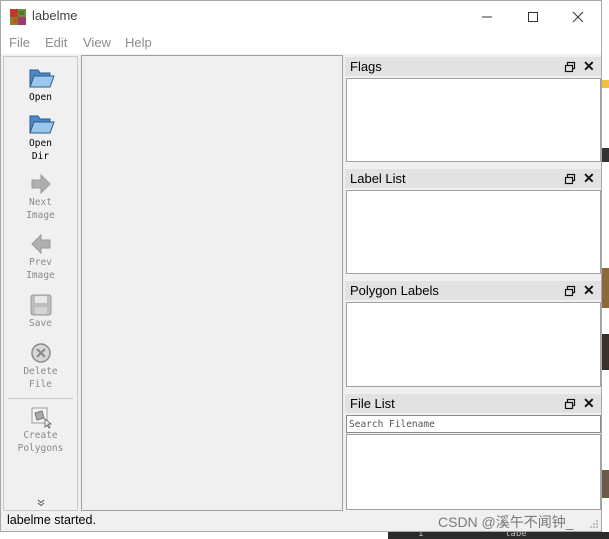 The height and width of the screenshot is (539, 609). I want to click on status-message: labelme started., so click(51, 520).